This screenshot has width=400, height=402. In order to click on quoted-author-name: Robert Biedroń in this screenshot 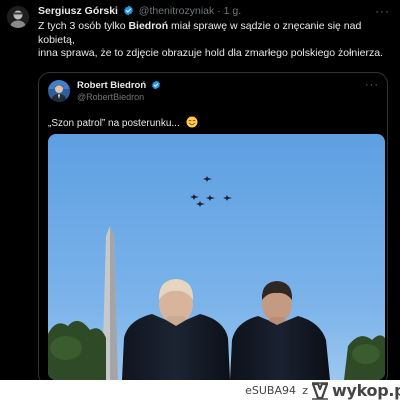, I will do `click(120, 85)`.